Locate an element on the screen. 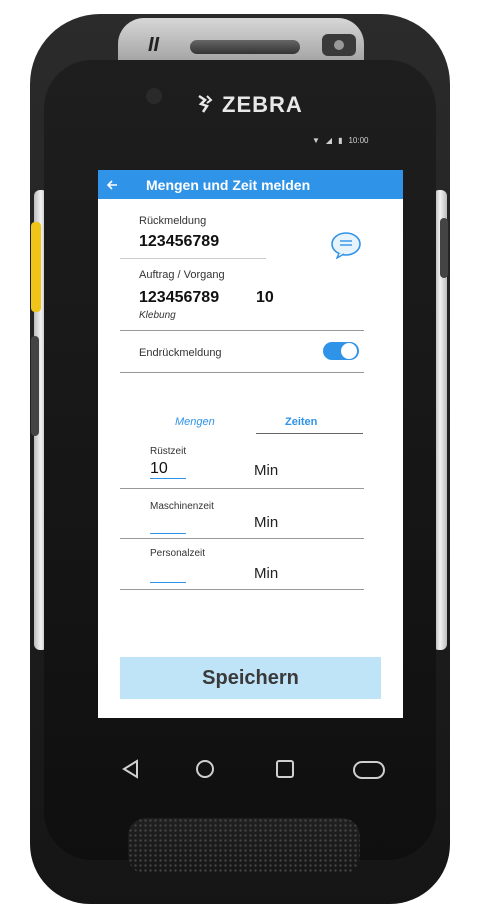 This screenshot has width=479, height=909. device-top-ident: II is located at coordinates (154, 45).